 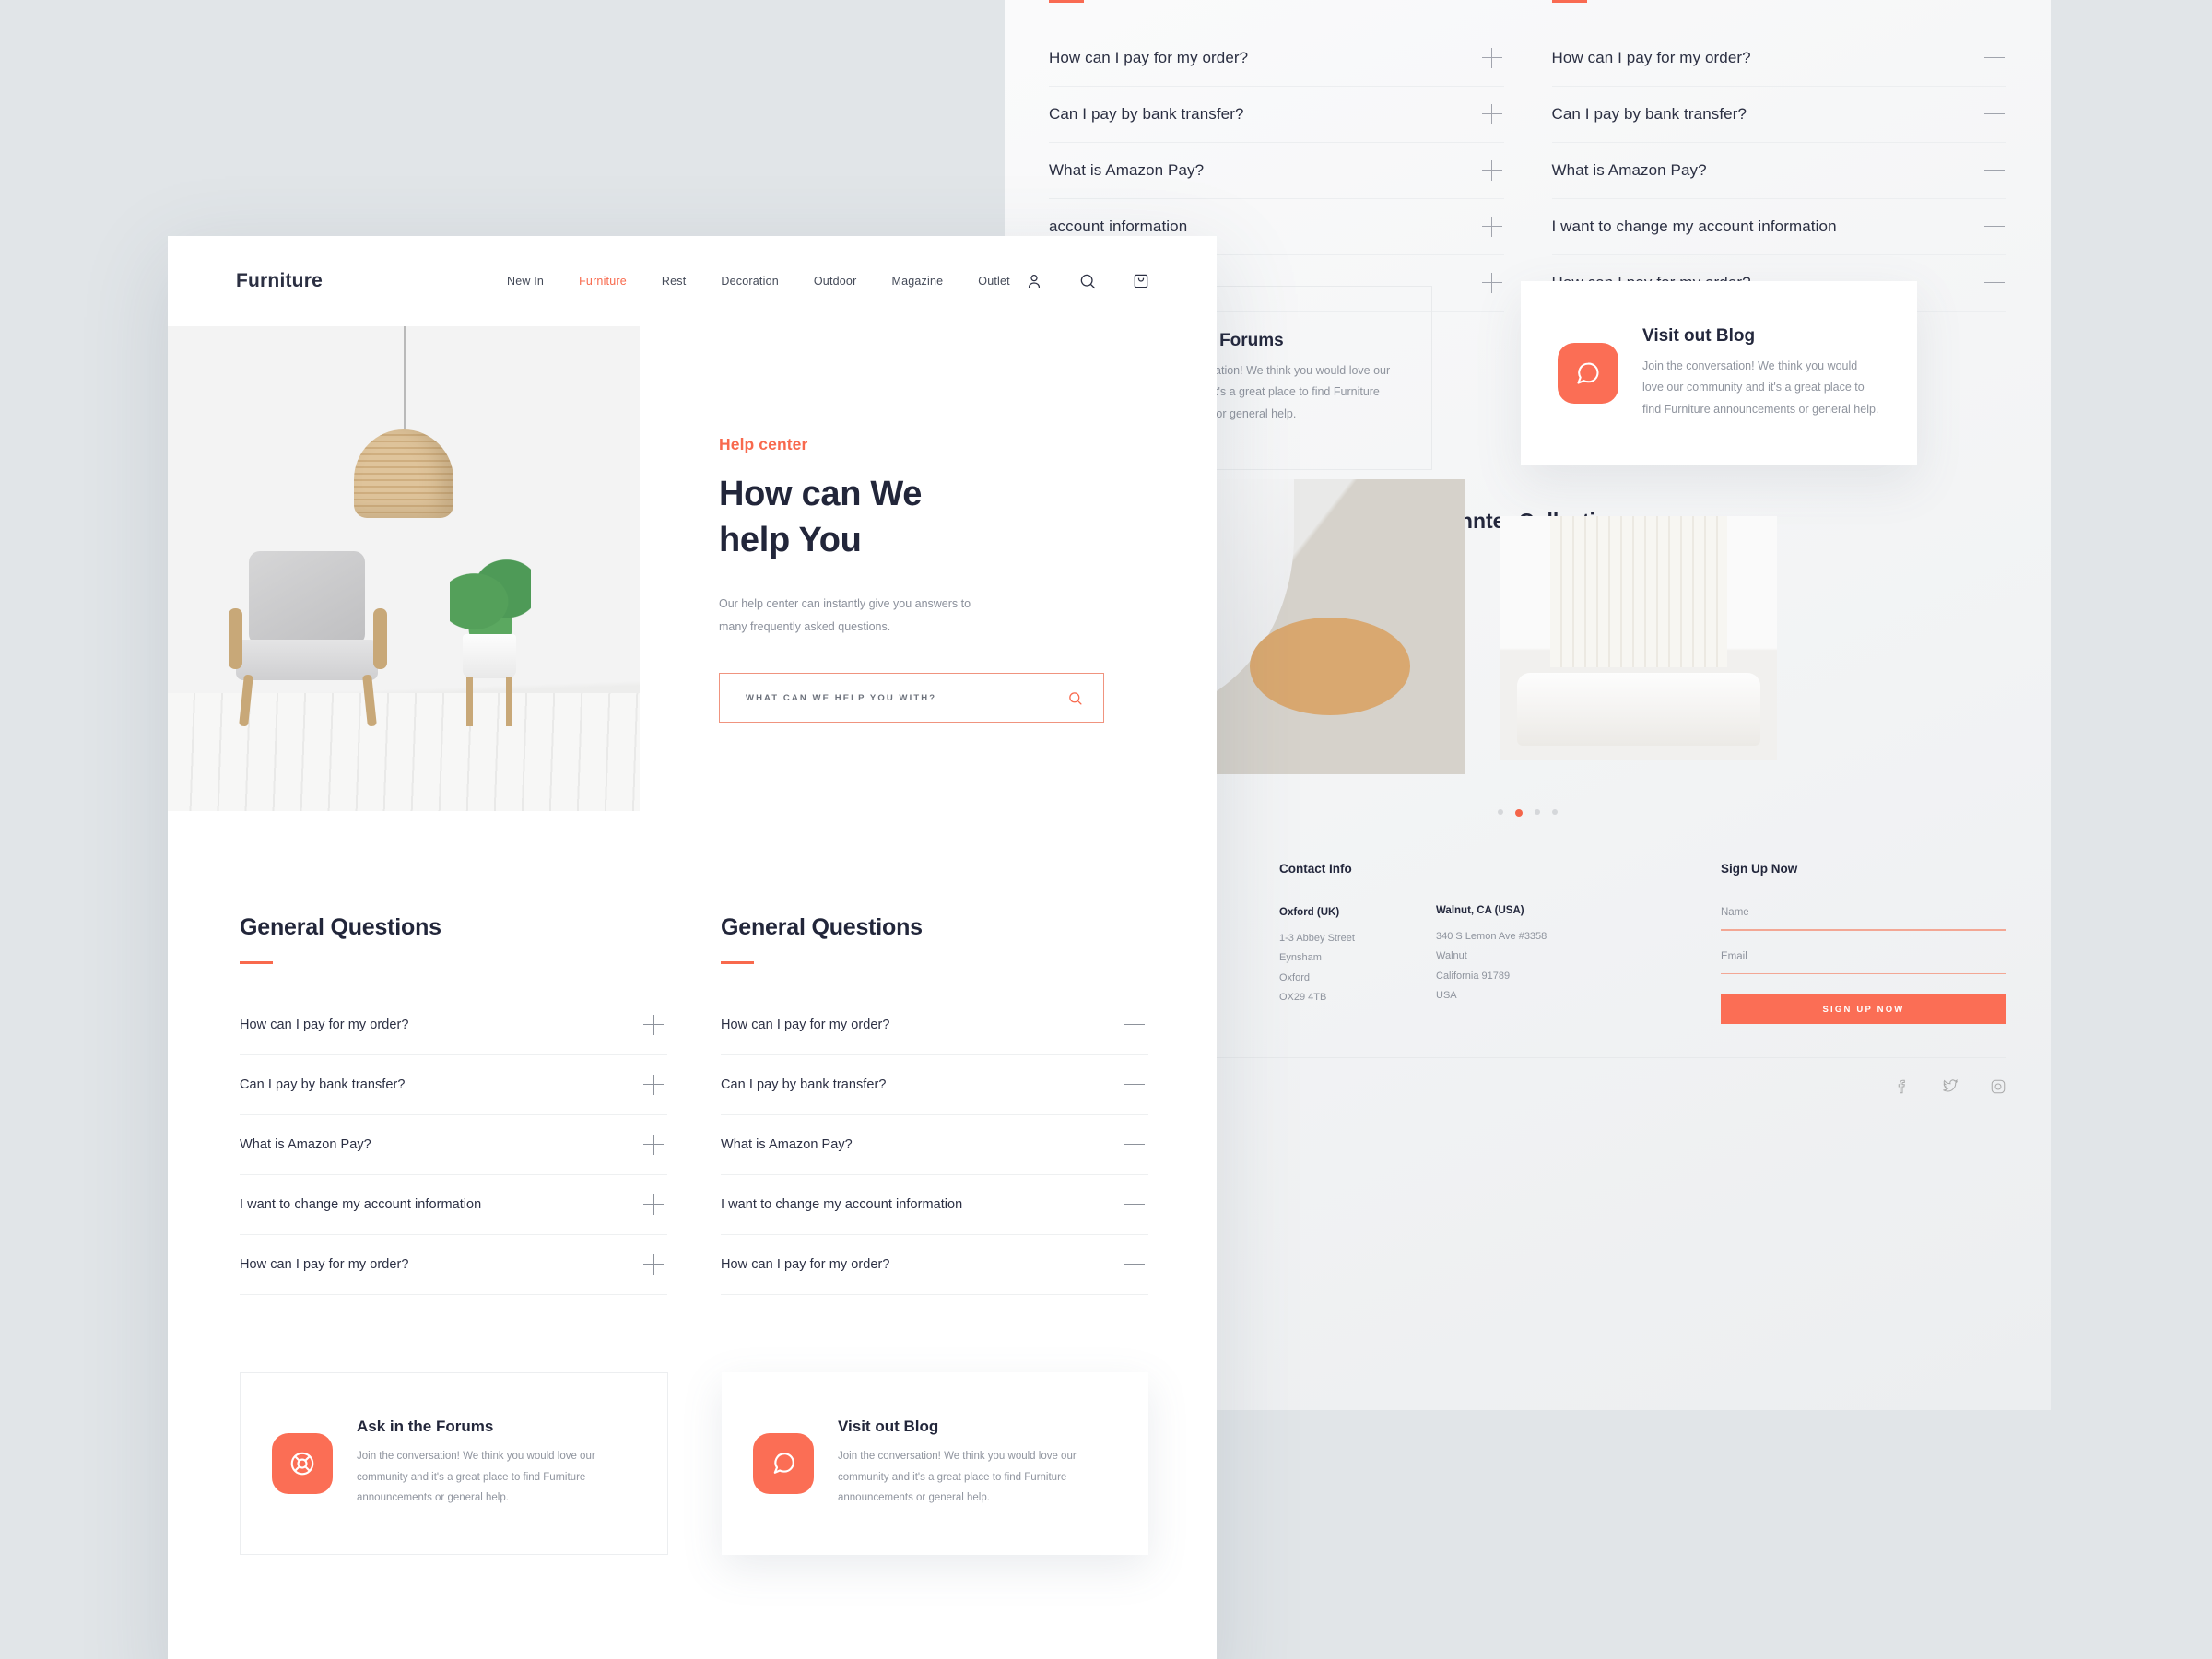 I want to click on facebook-icon, so click(x=1902, y=1086).